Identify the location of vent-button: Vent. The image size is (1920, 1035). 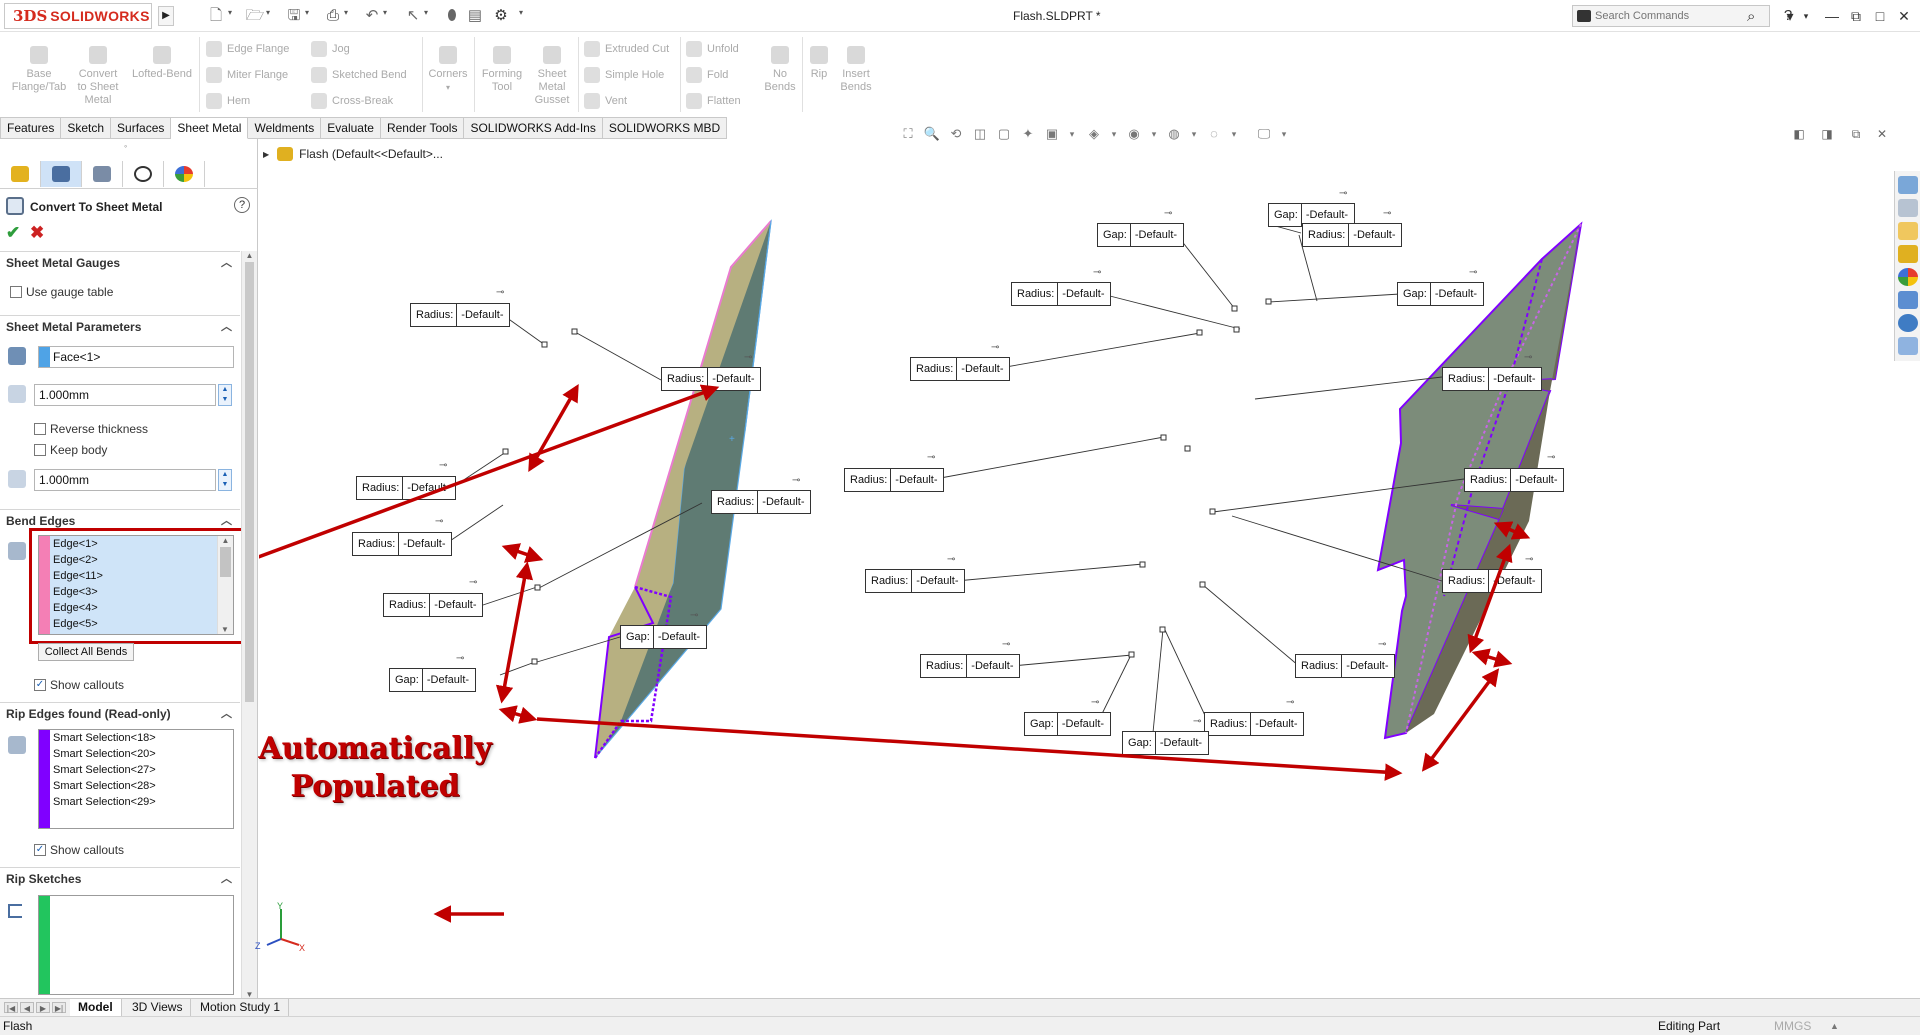
(605, 101).